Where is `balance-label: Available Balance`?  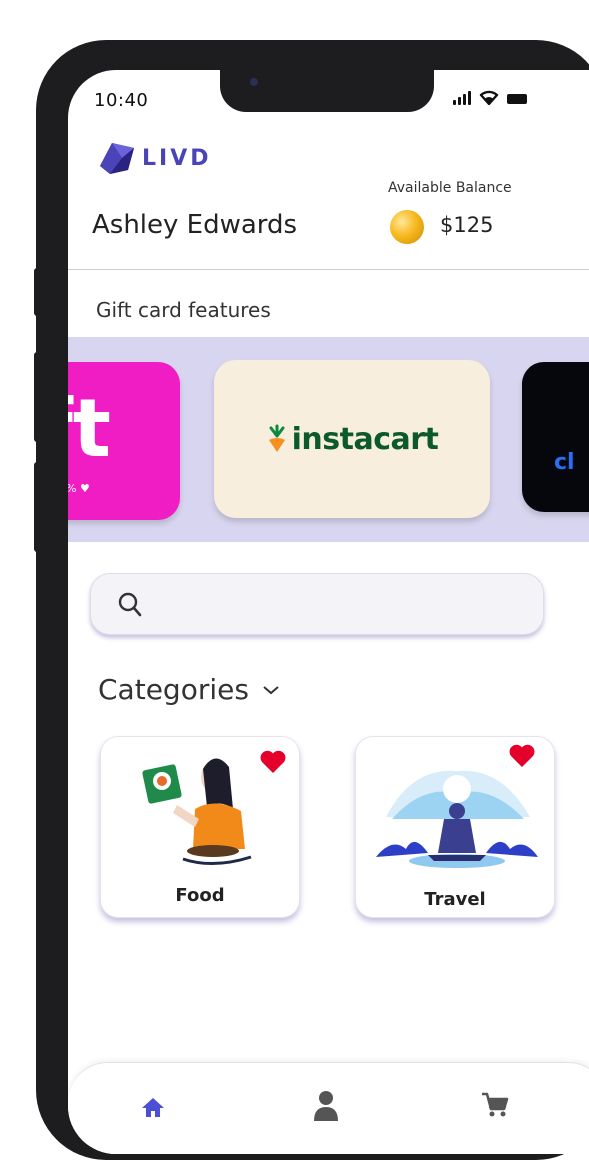
balance-label: Available Balance is located at coordinates (450, 188).